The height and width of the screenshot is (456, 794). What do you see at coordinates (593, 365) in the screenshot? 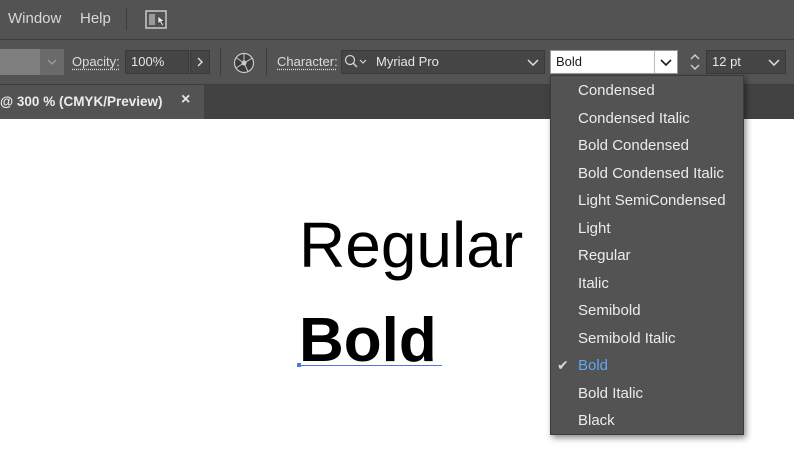
I see `font-style-option-label: Bold` at bounding box center [593, 365].